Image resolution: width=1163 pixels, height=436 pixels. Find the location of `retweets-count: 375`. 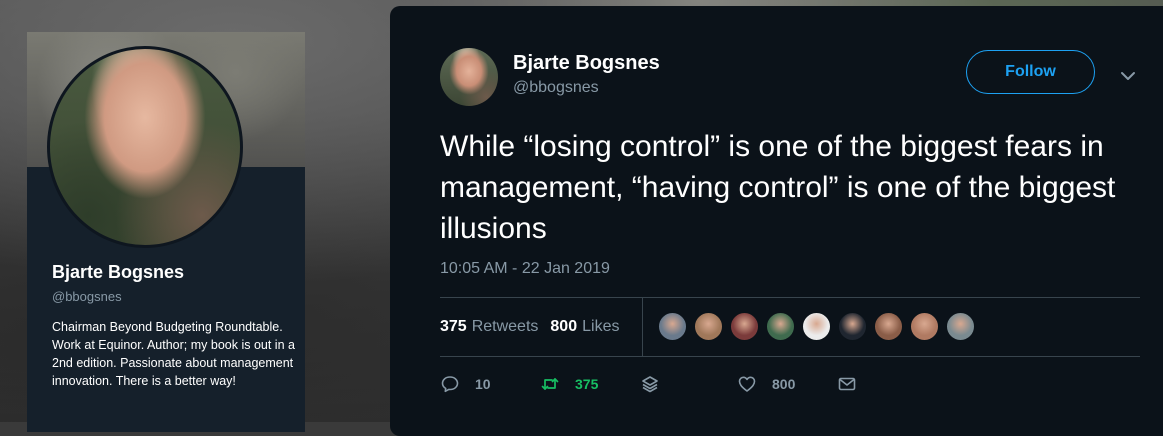

retweets-count: 375 is located at coordinates (453, 326).